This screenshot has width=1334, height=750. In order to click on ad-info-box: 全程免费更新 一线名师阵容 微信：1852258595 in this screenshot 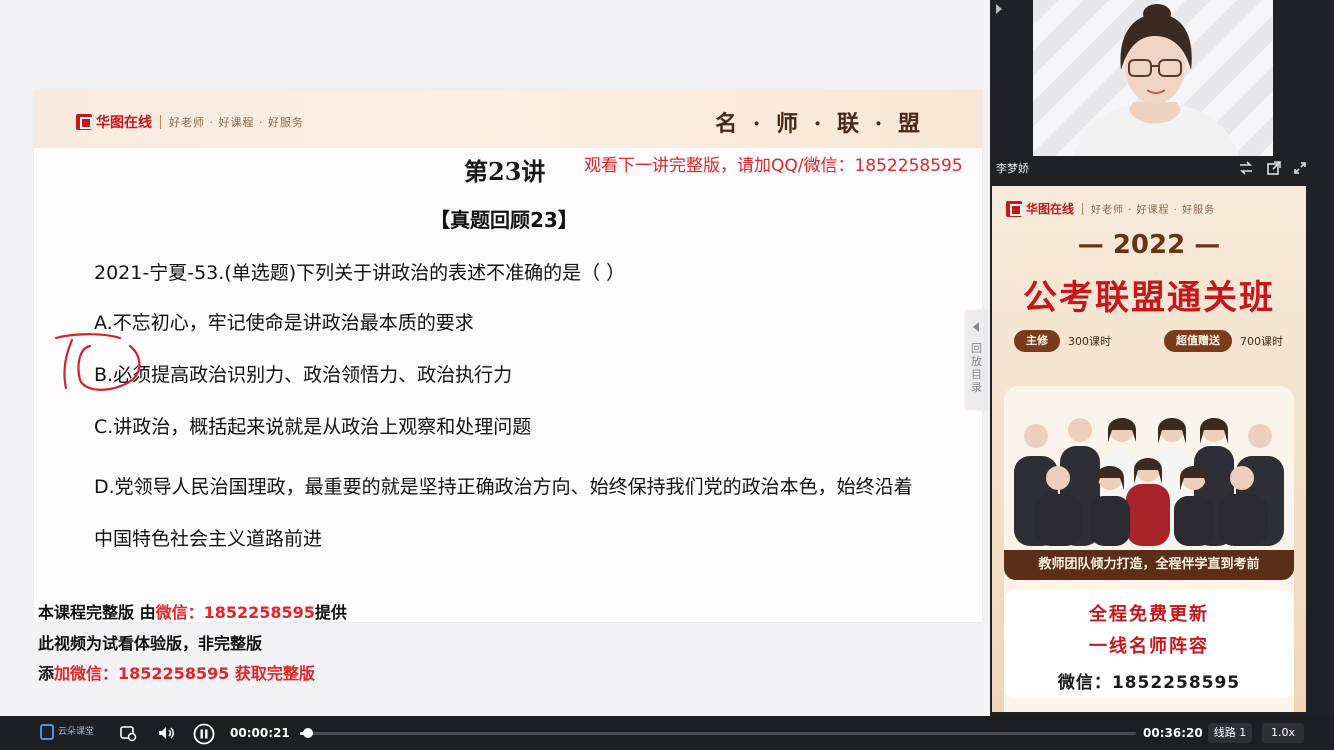, I will do `click(1149, 644)`.